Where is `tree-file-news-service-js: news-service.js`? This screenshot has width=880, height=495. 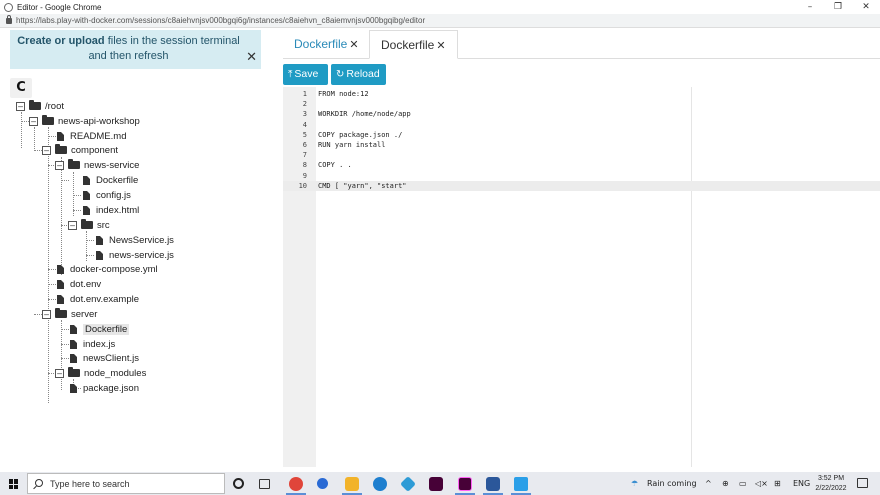 tree-file-news-service-js: news-service.js is located at coordinates (135, 255).